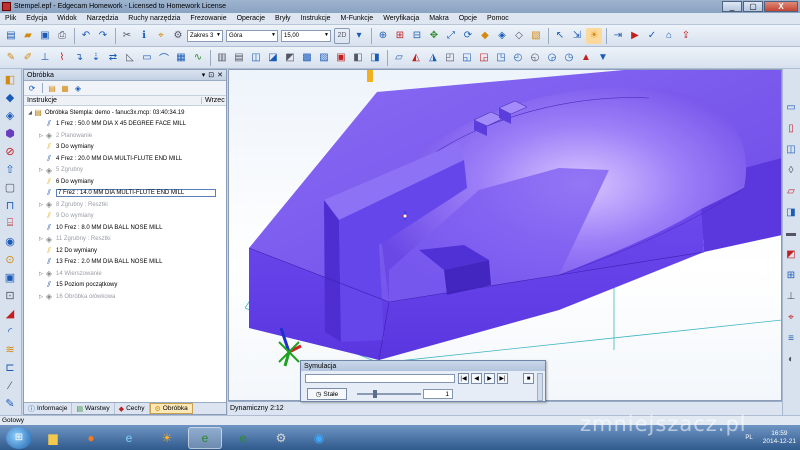 The image size is (800, 450). I want to click on tab-cechy: ◆ Cechy, so click(132, 408).